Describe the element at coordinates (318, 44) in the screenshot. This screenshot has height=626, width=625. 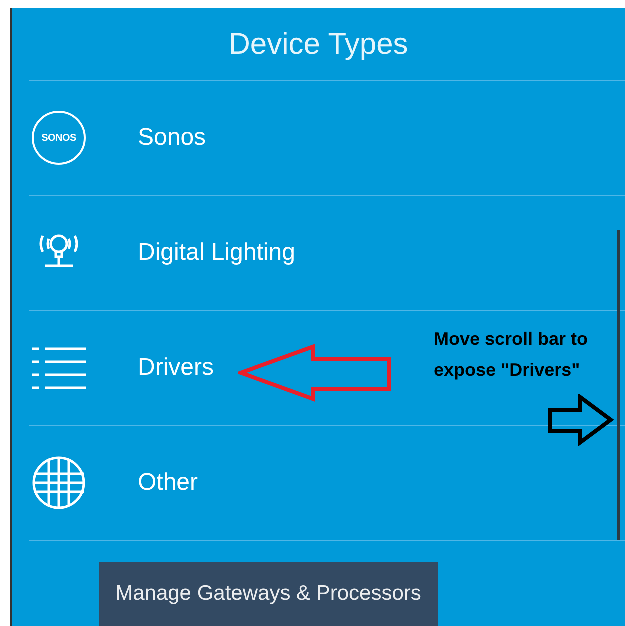
I see `panel-title: Device Types` at that location.